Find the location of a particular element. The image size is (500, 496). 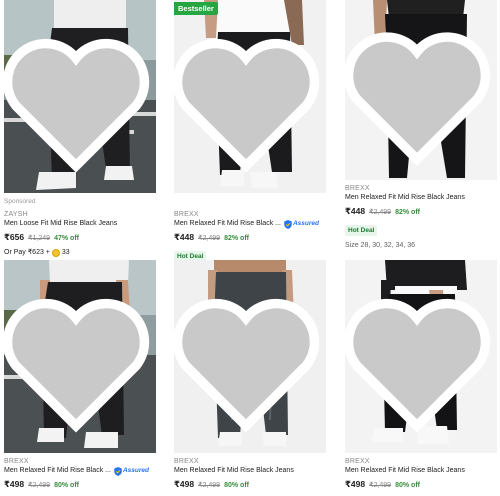

mrp: ₹1,249 is located at coordinates (39, 238).